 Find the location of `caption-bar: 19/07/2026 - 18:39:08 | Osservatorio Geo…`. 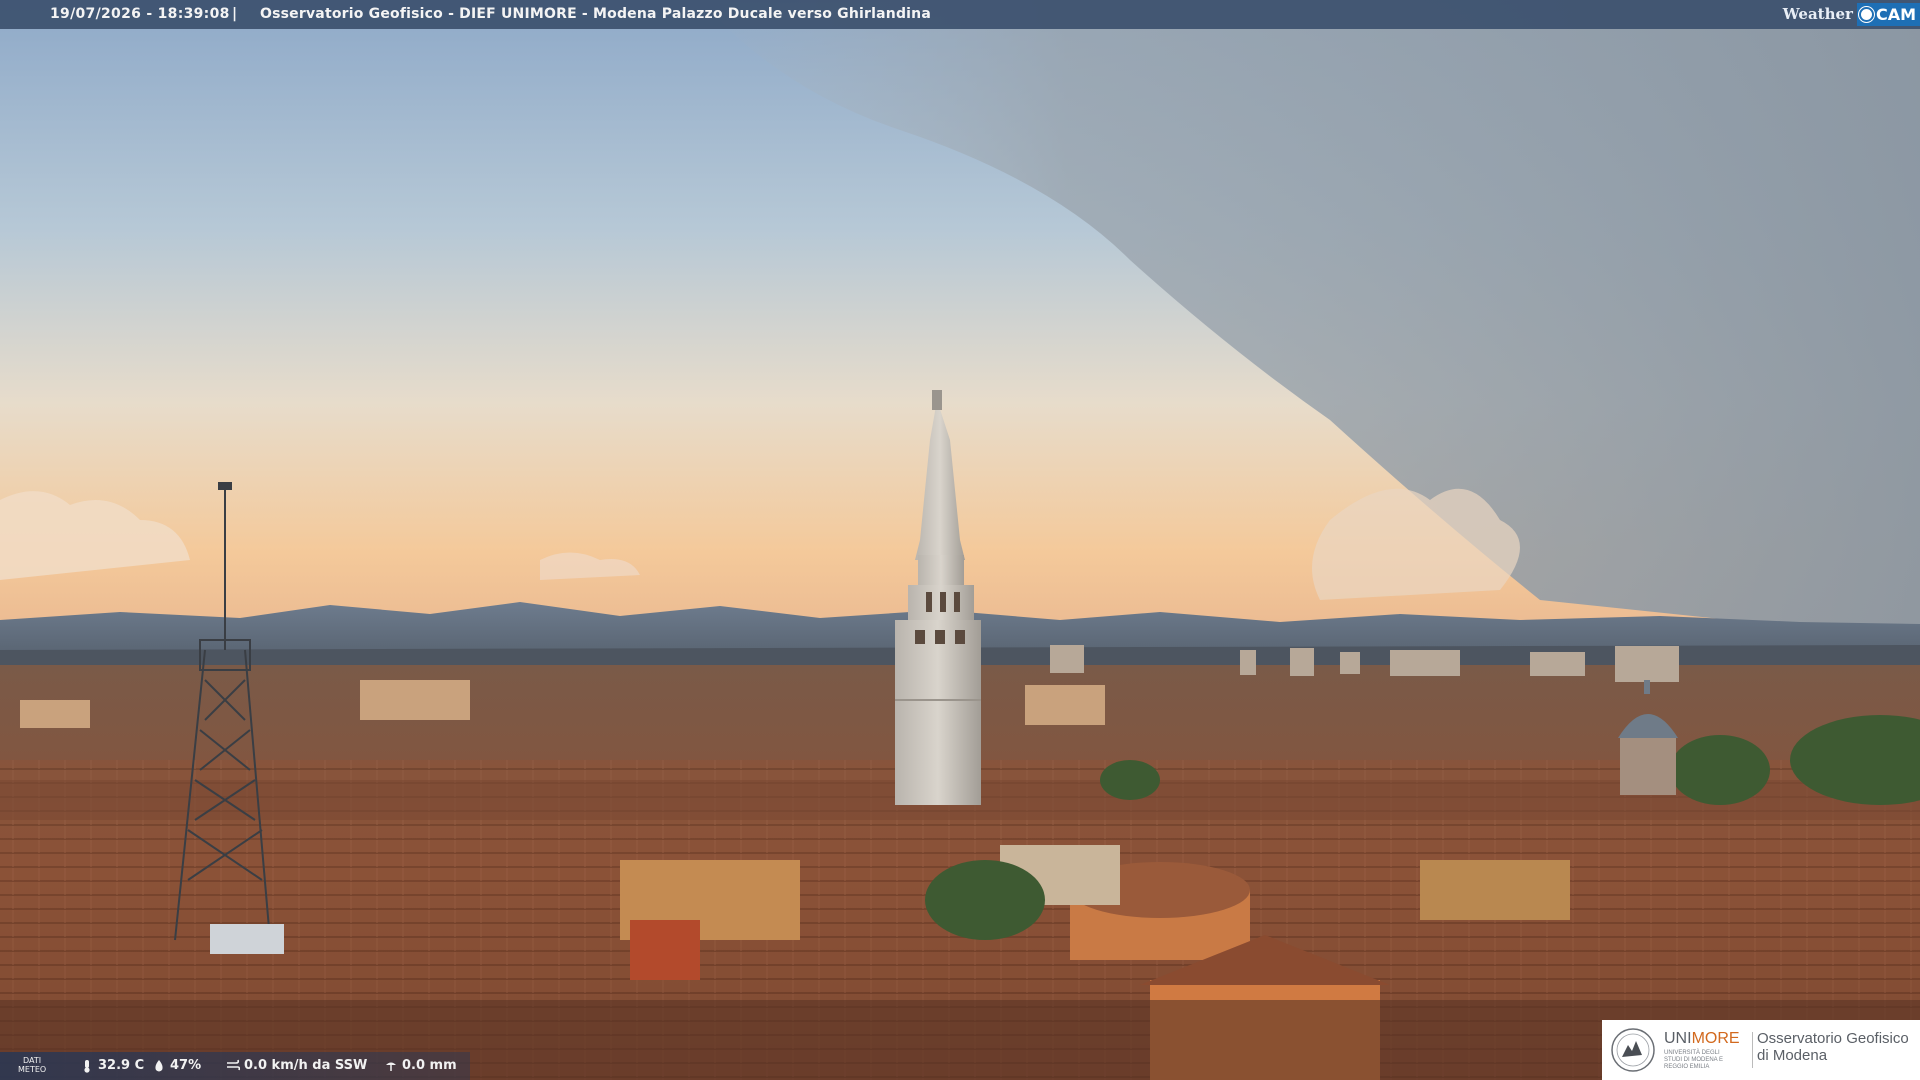

caption-bar: 19/07/2026 - 18:39:08 | Osservatorio Geo… is located at coordinates (960, 14).